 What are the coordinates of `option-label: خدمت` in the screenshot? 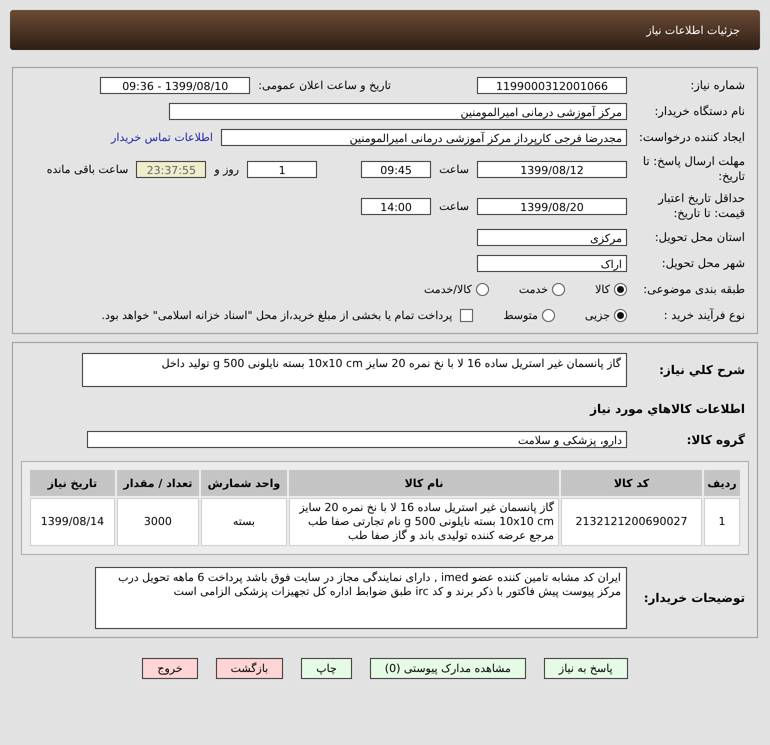 It's located at (533, 289).